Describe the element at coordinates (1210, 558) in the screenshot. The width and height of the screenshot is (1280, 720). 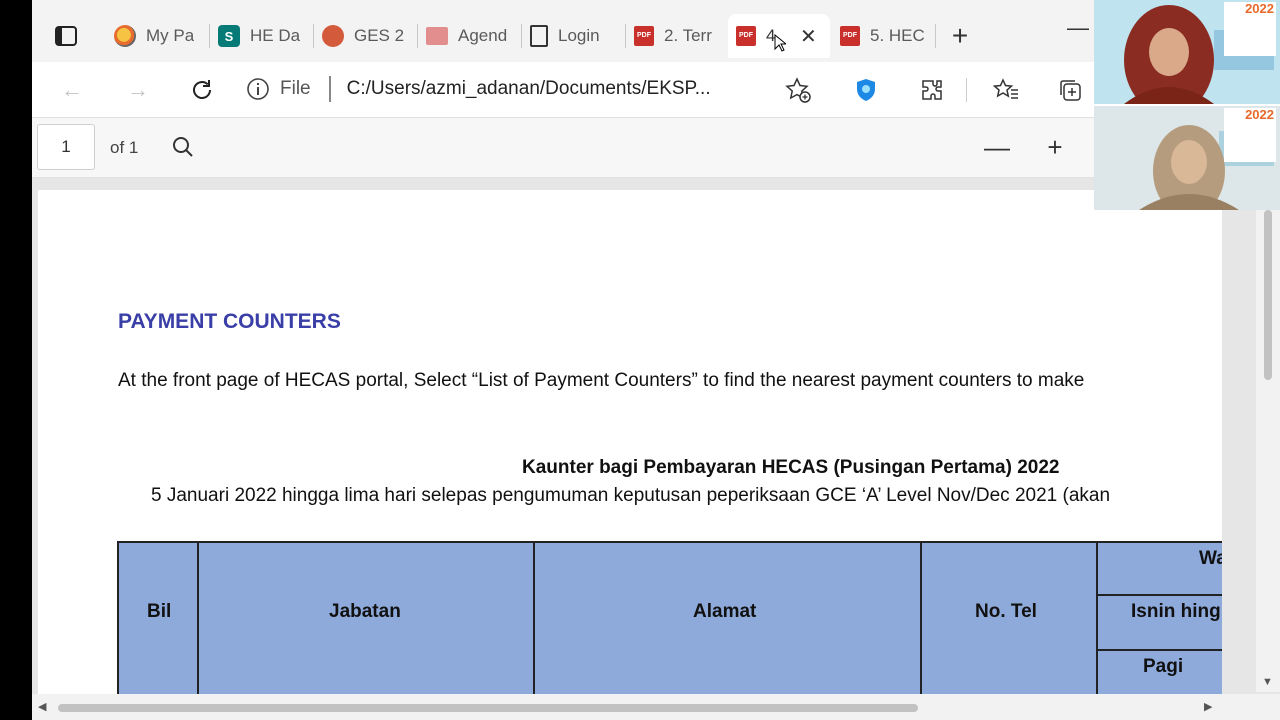
I see `header-waktu: Wa` at that location.